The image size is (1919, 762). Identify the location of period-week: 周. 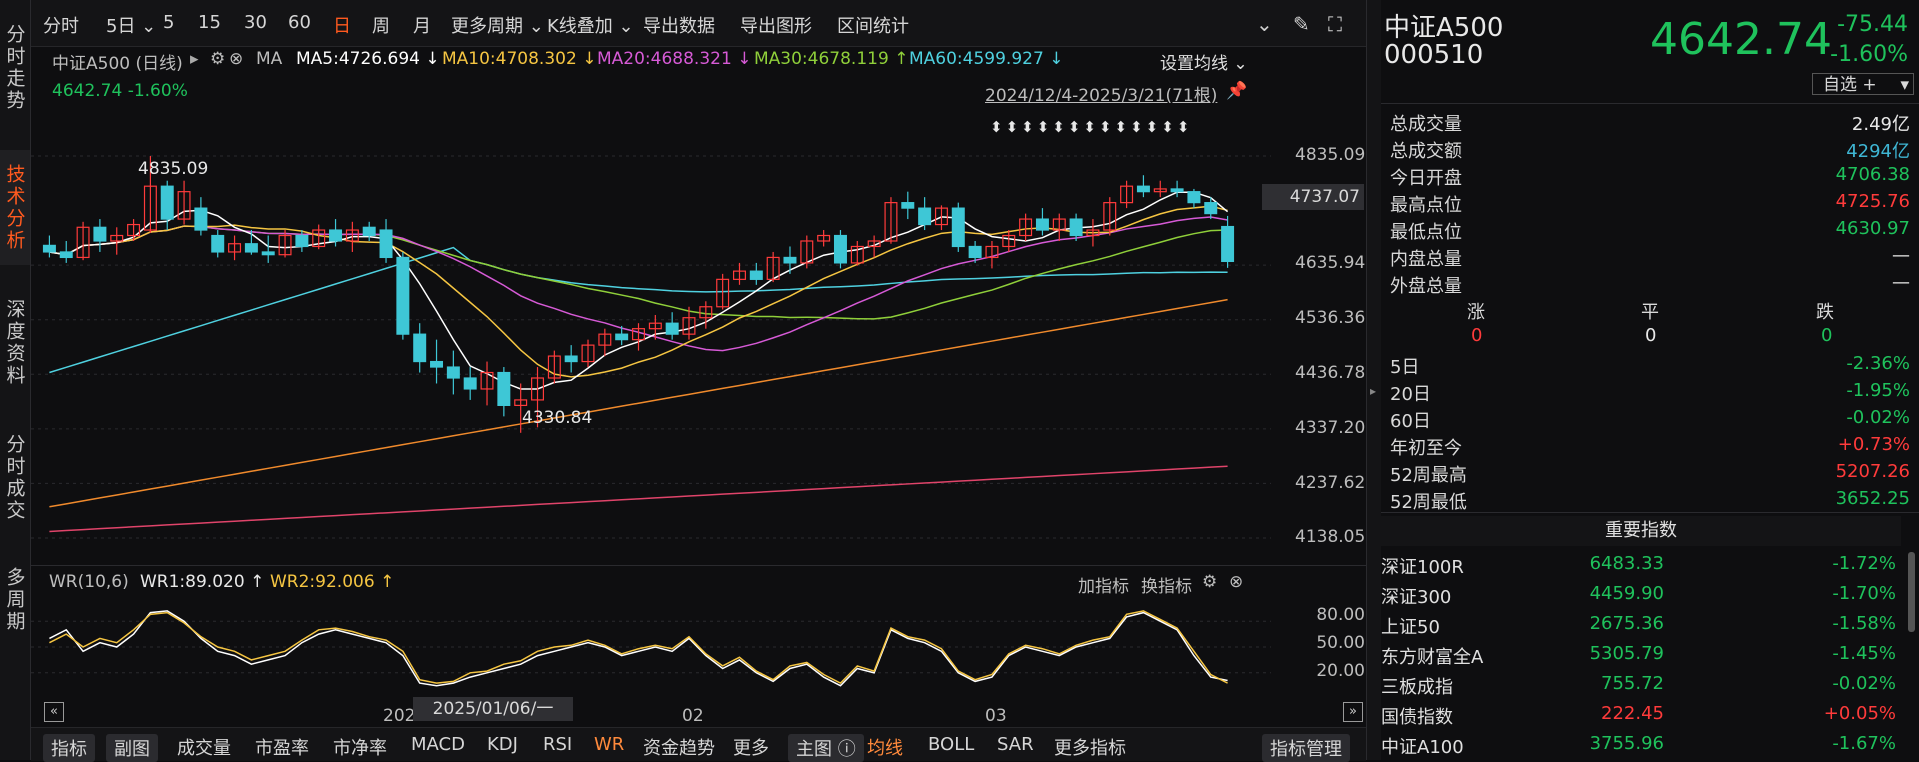
(381, 25).